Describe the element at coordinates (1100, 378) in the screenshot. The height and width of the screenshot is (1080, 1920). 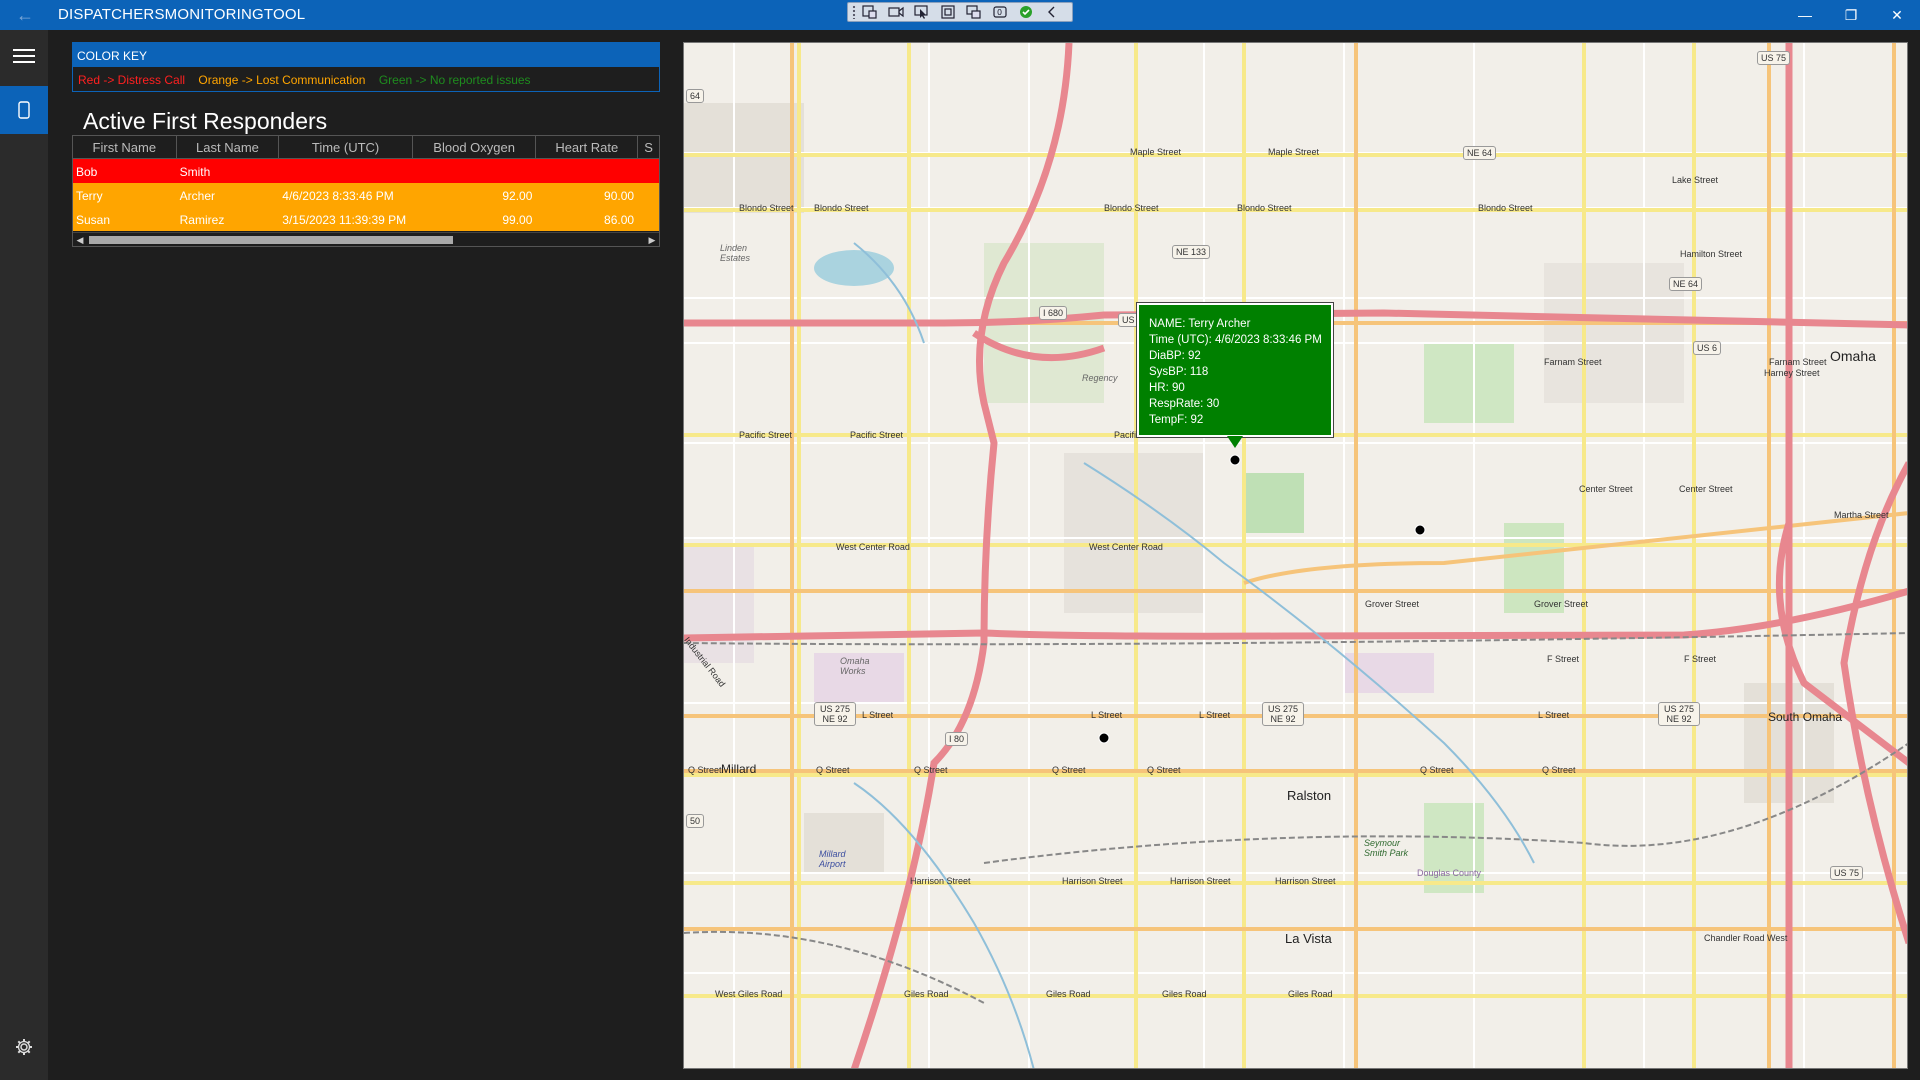
I see `map-area-regency: Regency` at that location.